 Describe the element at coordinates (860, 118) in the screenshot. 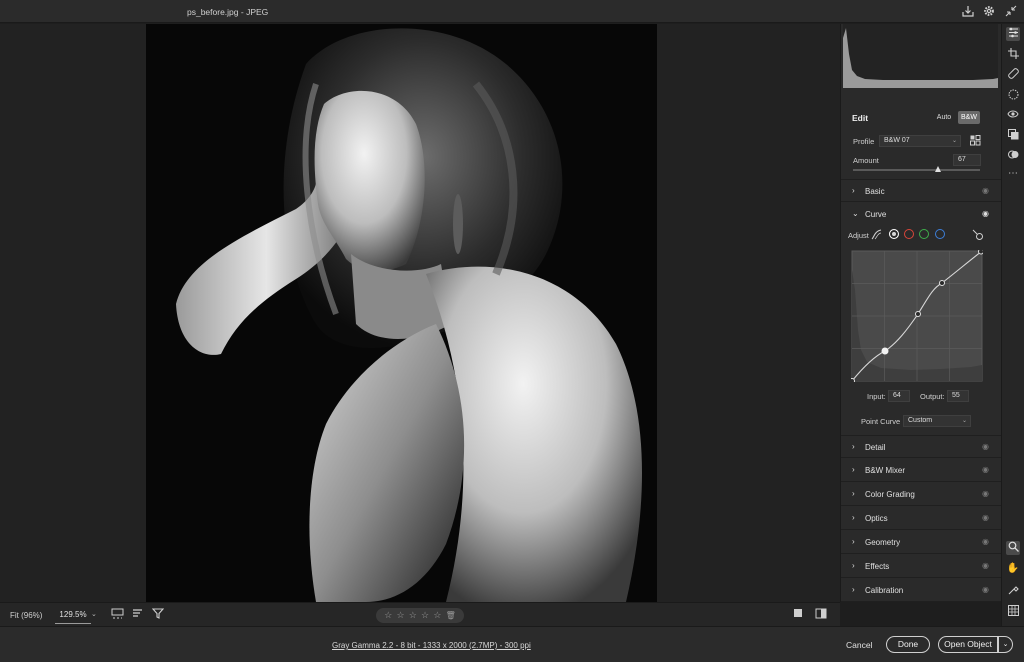

I see `edit-title: Edit` at that location.